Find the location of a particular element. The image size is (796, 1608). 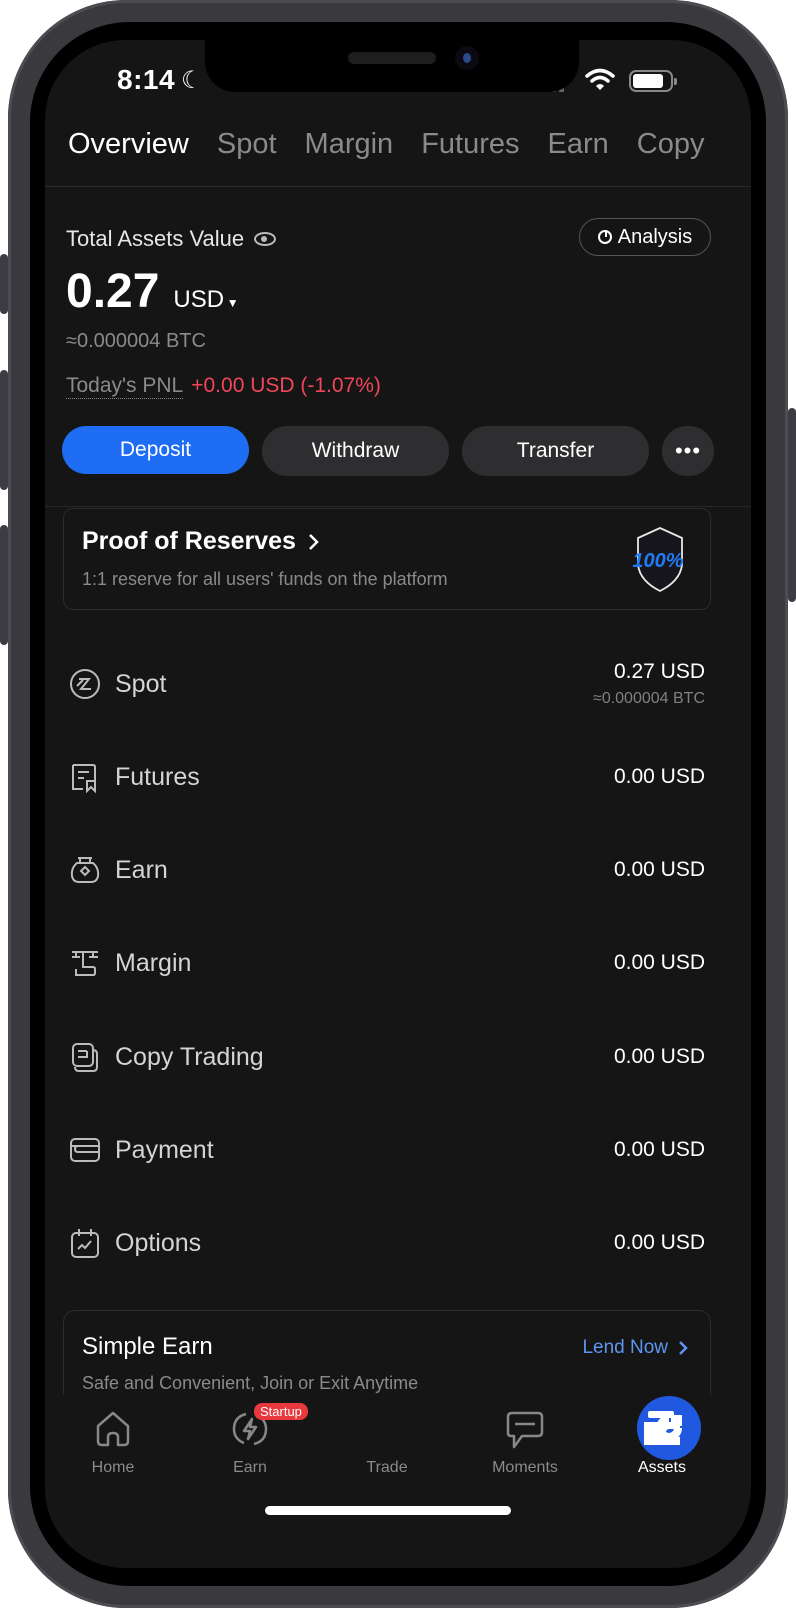

wifi-icon is located at coordinates (600, 79).